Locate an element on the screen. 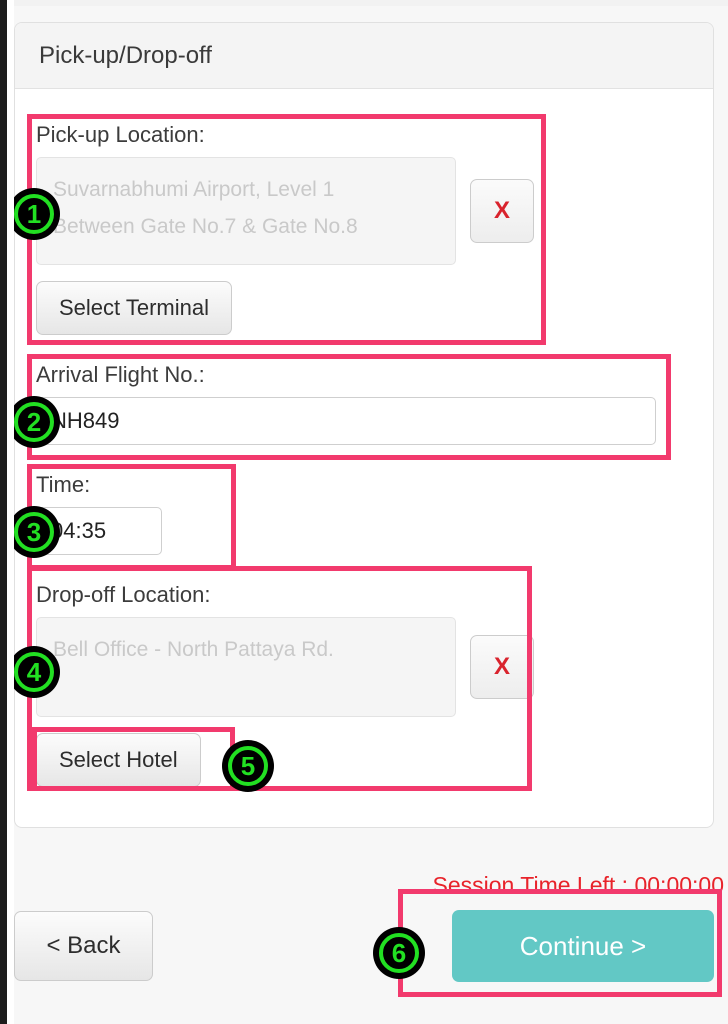 The height and width of the screenshot is (1024, 728). capture-left-edge-inner is located at coordinates (10, 512).